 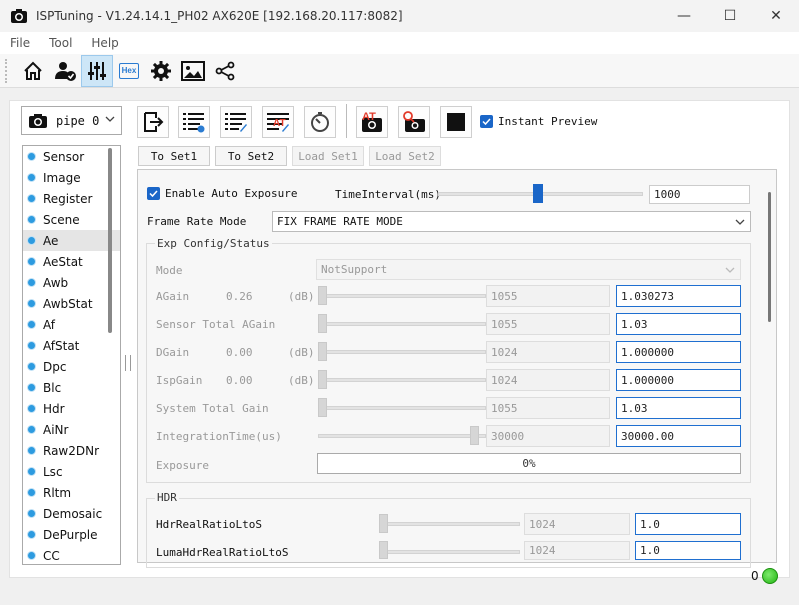 I want to click on again-slider, so click(x=402, y=296).